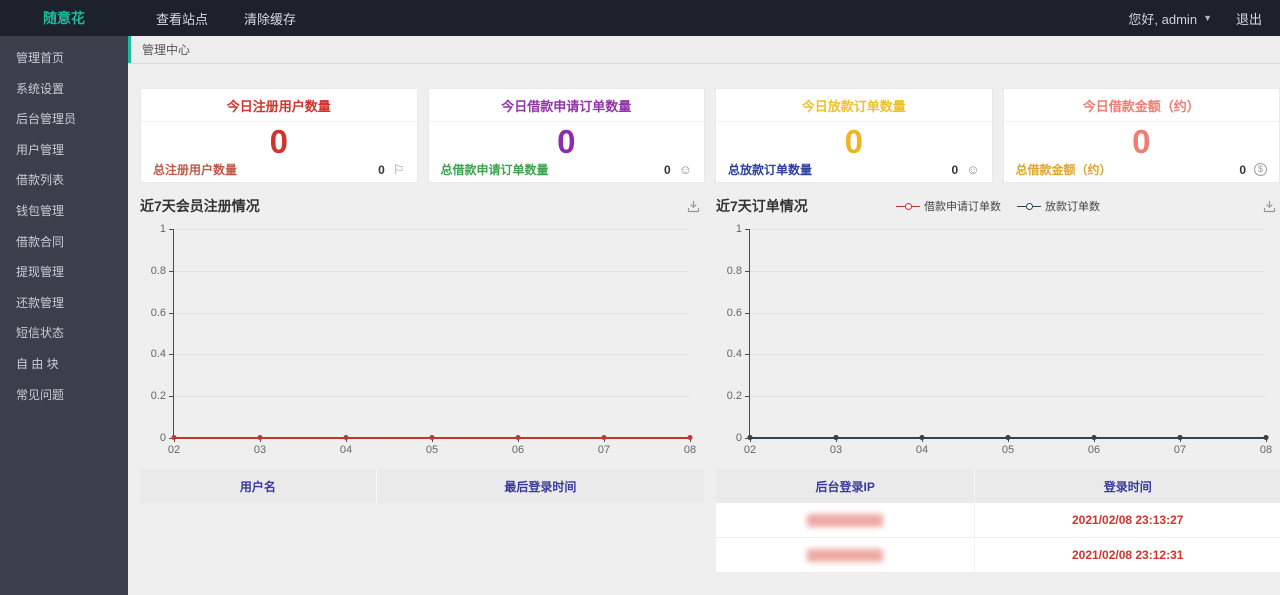 The height and width of the screenshot is (595, 1280). What do you see at coordinates (908, 206) in the screenshot?
I see `legend-circle` at bounding box center [908, 206].